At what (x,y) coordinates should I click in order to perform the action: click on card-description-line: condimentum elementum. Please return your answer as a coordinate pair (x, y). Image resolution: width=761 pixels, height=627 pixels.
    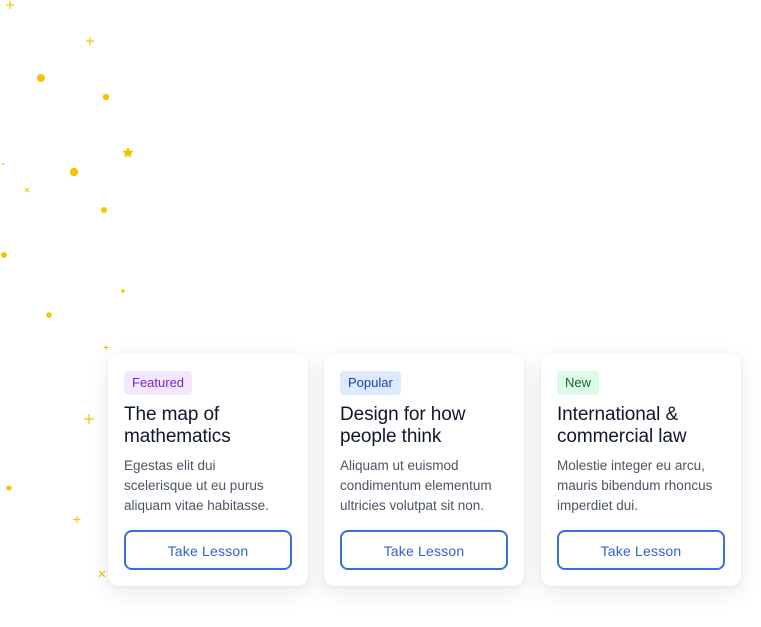
    Looking at the image, I should click on (416, 485).